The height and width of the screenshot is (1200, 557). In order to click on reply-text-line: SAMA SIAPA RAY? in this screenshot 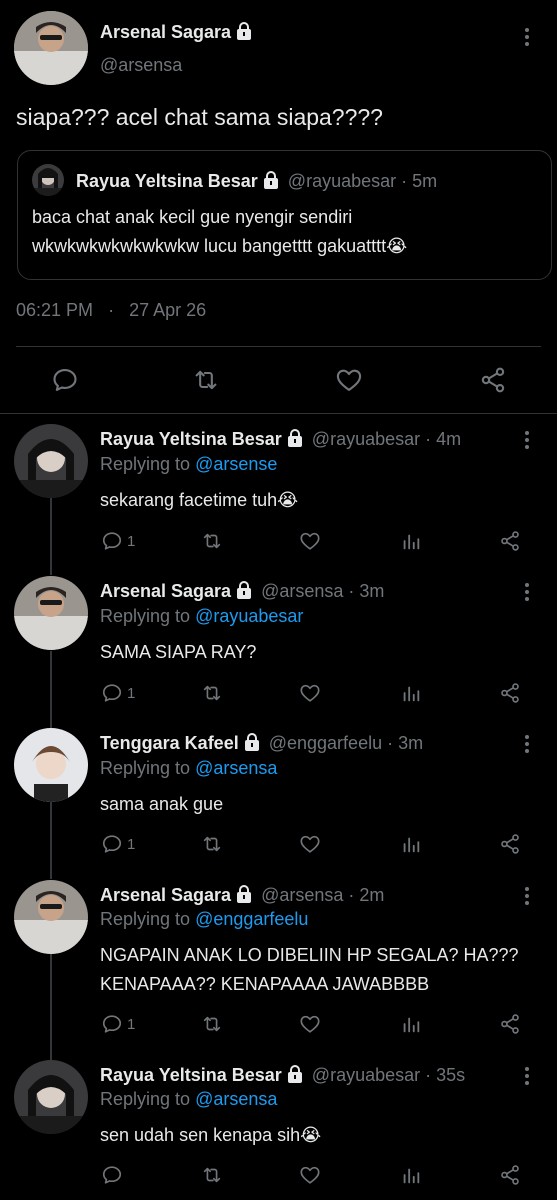, I will do `click(178, 652)`.